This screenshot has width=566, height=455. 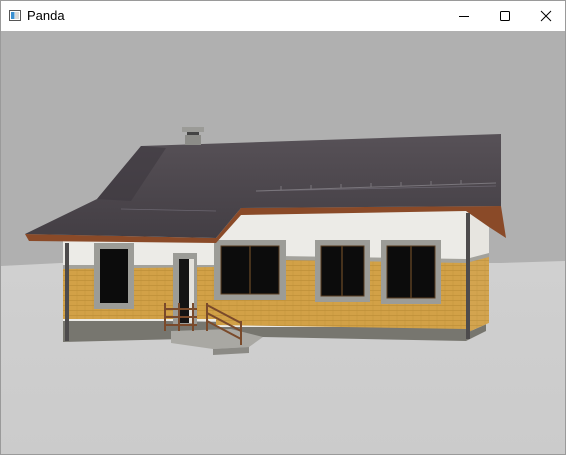 I want to click on app-icon, so click(x=15, y=15).